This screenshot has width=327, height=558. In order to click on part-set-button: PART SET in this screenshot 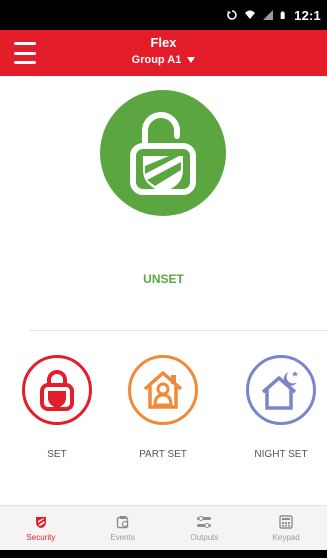, I will do `click(163, 407)`.